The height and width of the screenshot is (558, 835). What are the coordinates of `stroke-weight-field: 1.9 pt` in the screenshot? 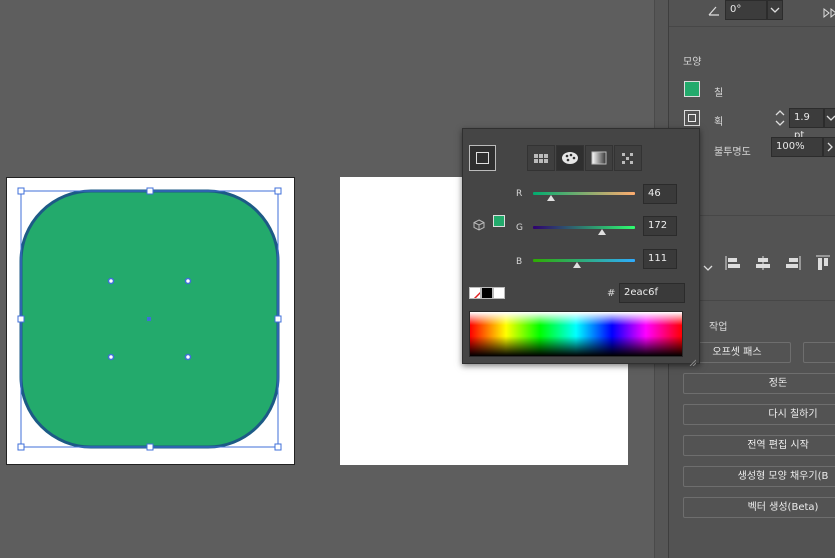 It's located at (806, 124).